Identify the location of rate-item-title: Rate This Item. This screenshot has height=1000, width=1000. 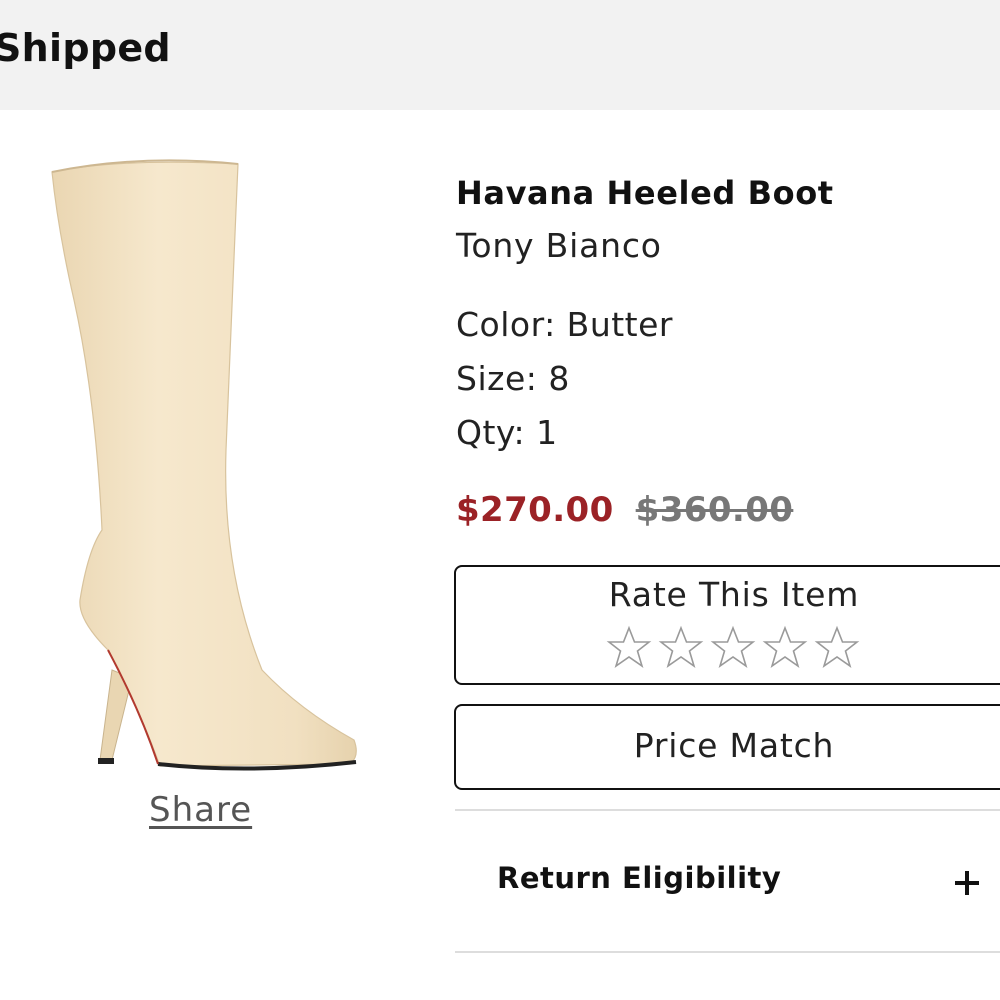
(734, 594).